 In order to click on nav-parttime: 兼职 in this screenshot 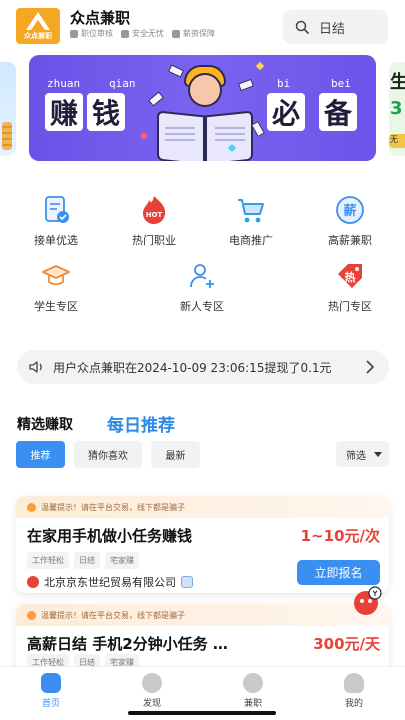, I will do `click(253, 691)`.